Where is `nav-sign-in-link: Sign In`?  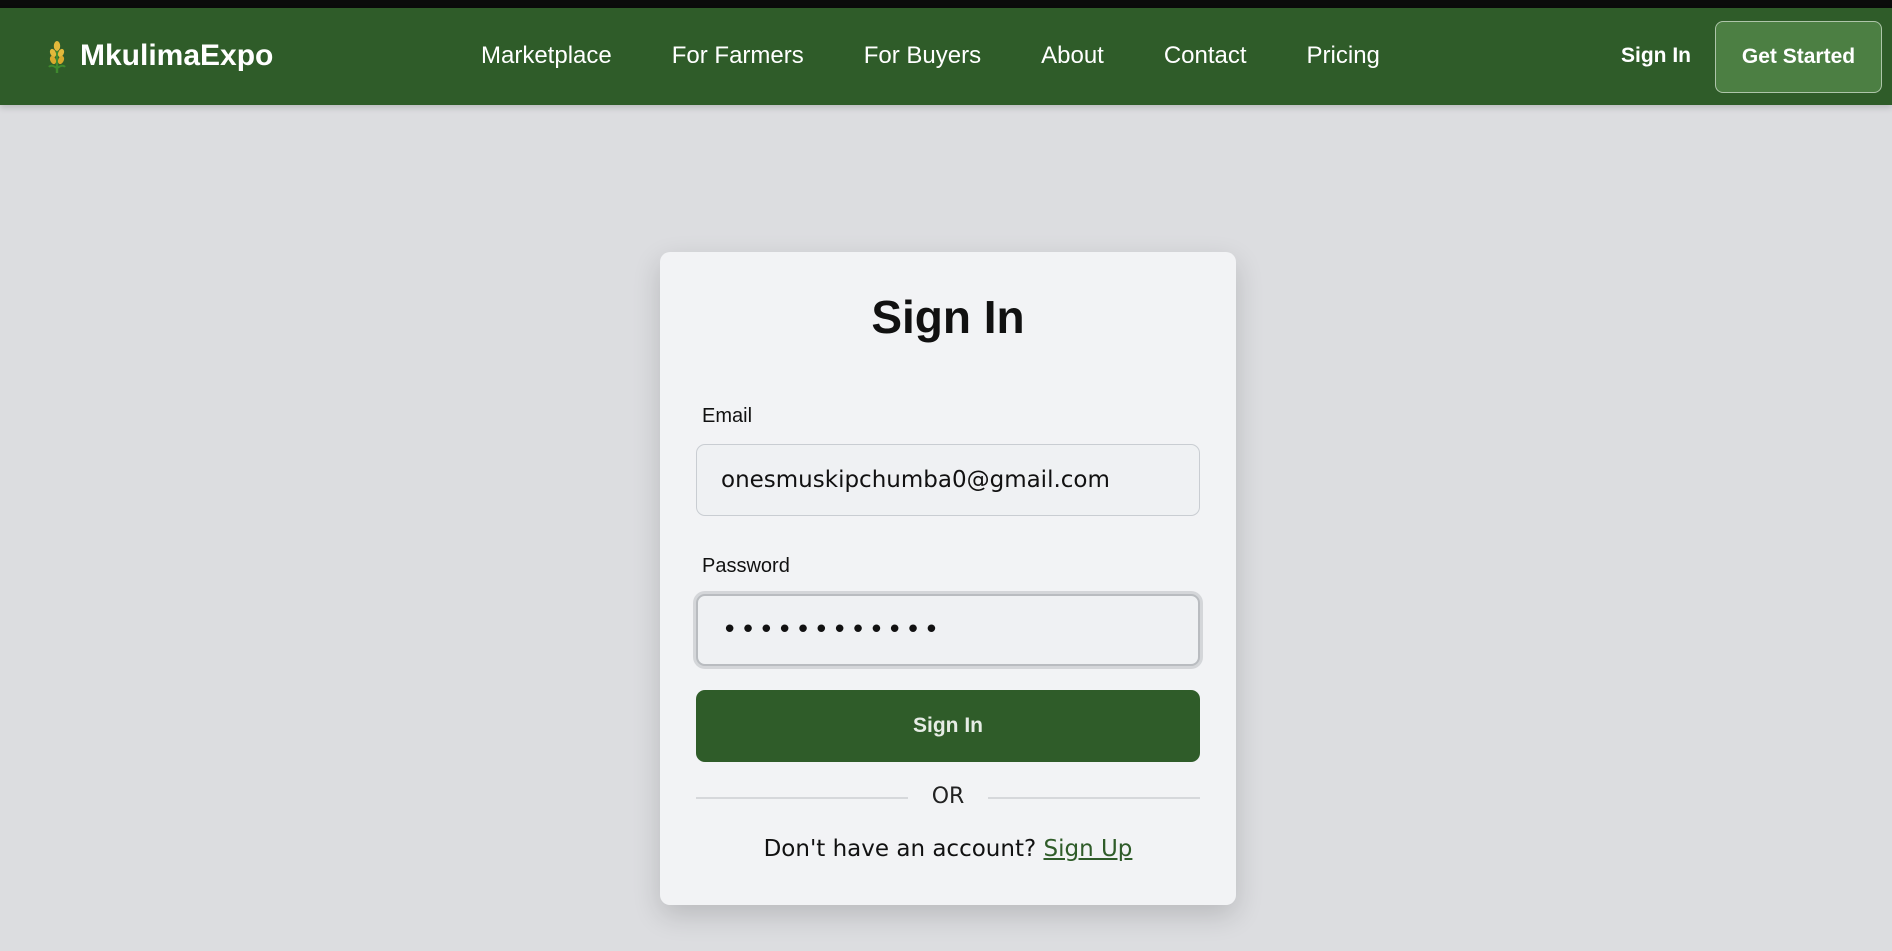
nav-sign-in-link: Sign In is located at coordinates (1656, 56).